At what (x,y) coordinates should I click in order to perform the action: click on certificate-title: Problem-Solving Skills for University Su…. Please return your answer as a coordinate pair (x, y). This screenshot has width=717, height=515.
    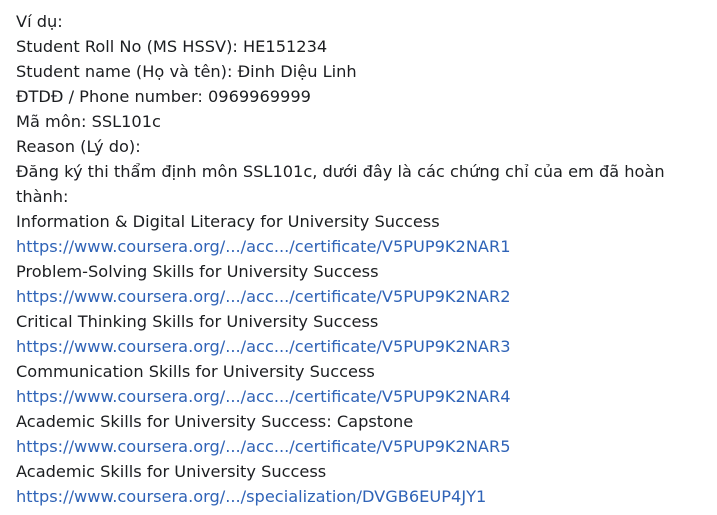
    Looking at the image, I should click on (197, 271).